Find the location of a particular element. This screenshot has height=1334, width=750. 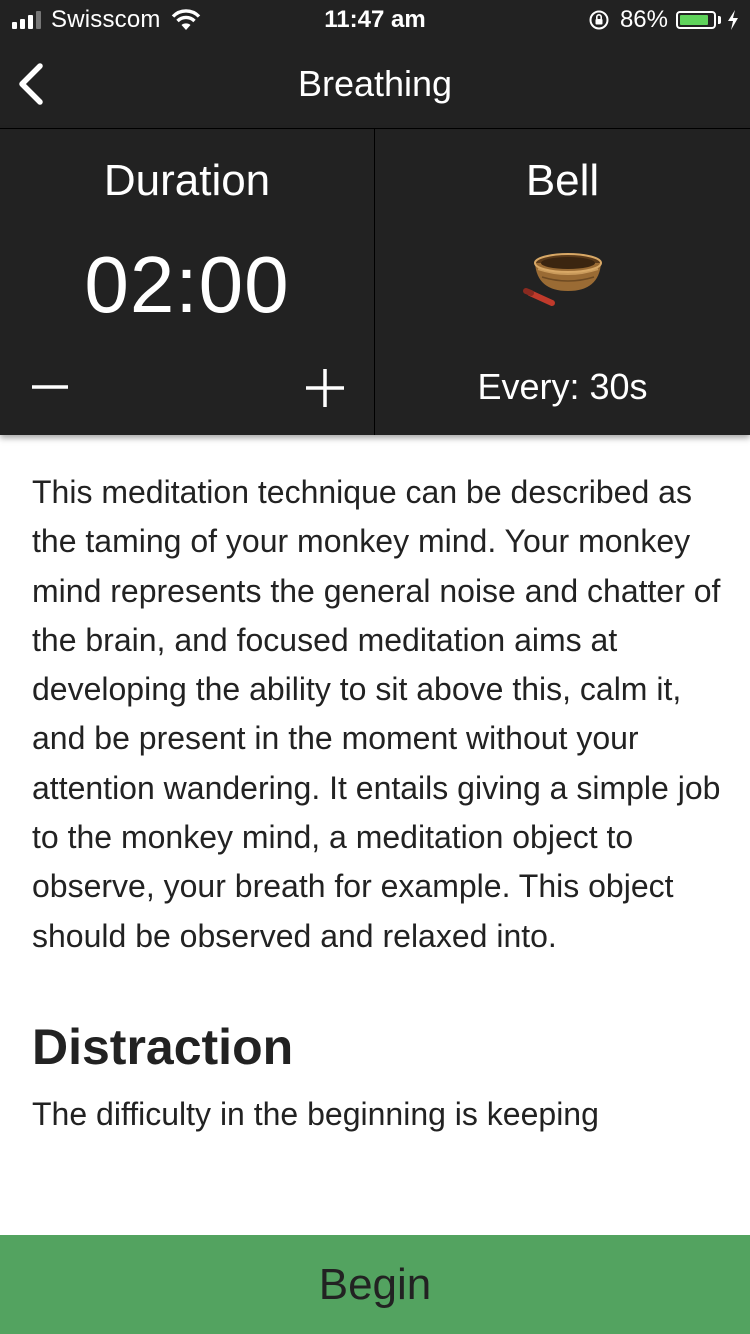

status-bar: Swisscom 11:47 am 86% is located at coordinates (375, 20).